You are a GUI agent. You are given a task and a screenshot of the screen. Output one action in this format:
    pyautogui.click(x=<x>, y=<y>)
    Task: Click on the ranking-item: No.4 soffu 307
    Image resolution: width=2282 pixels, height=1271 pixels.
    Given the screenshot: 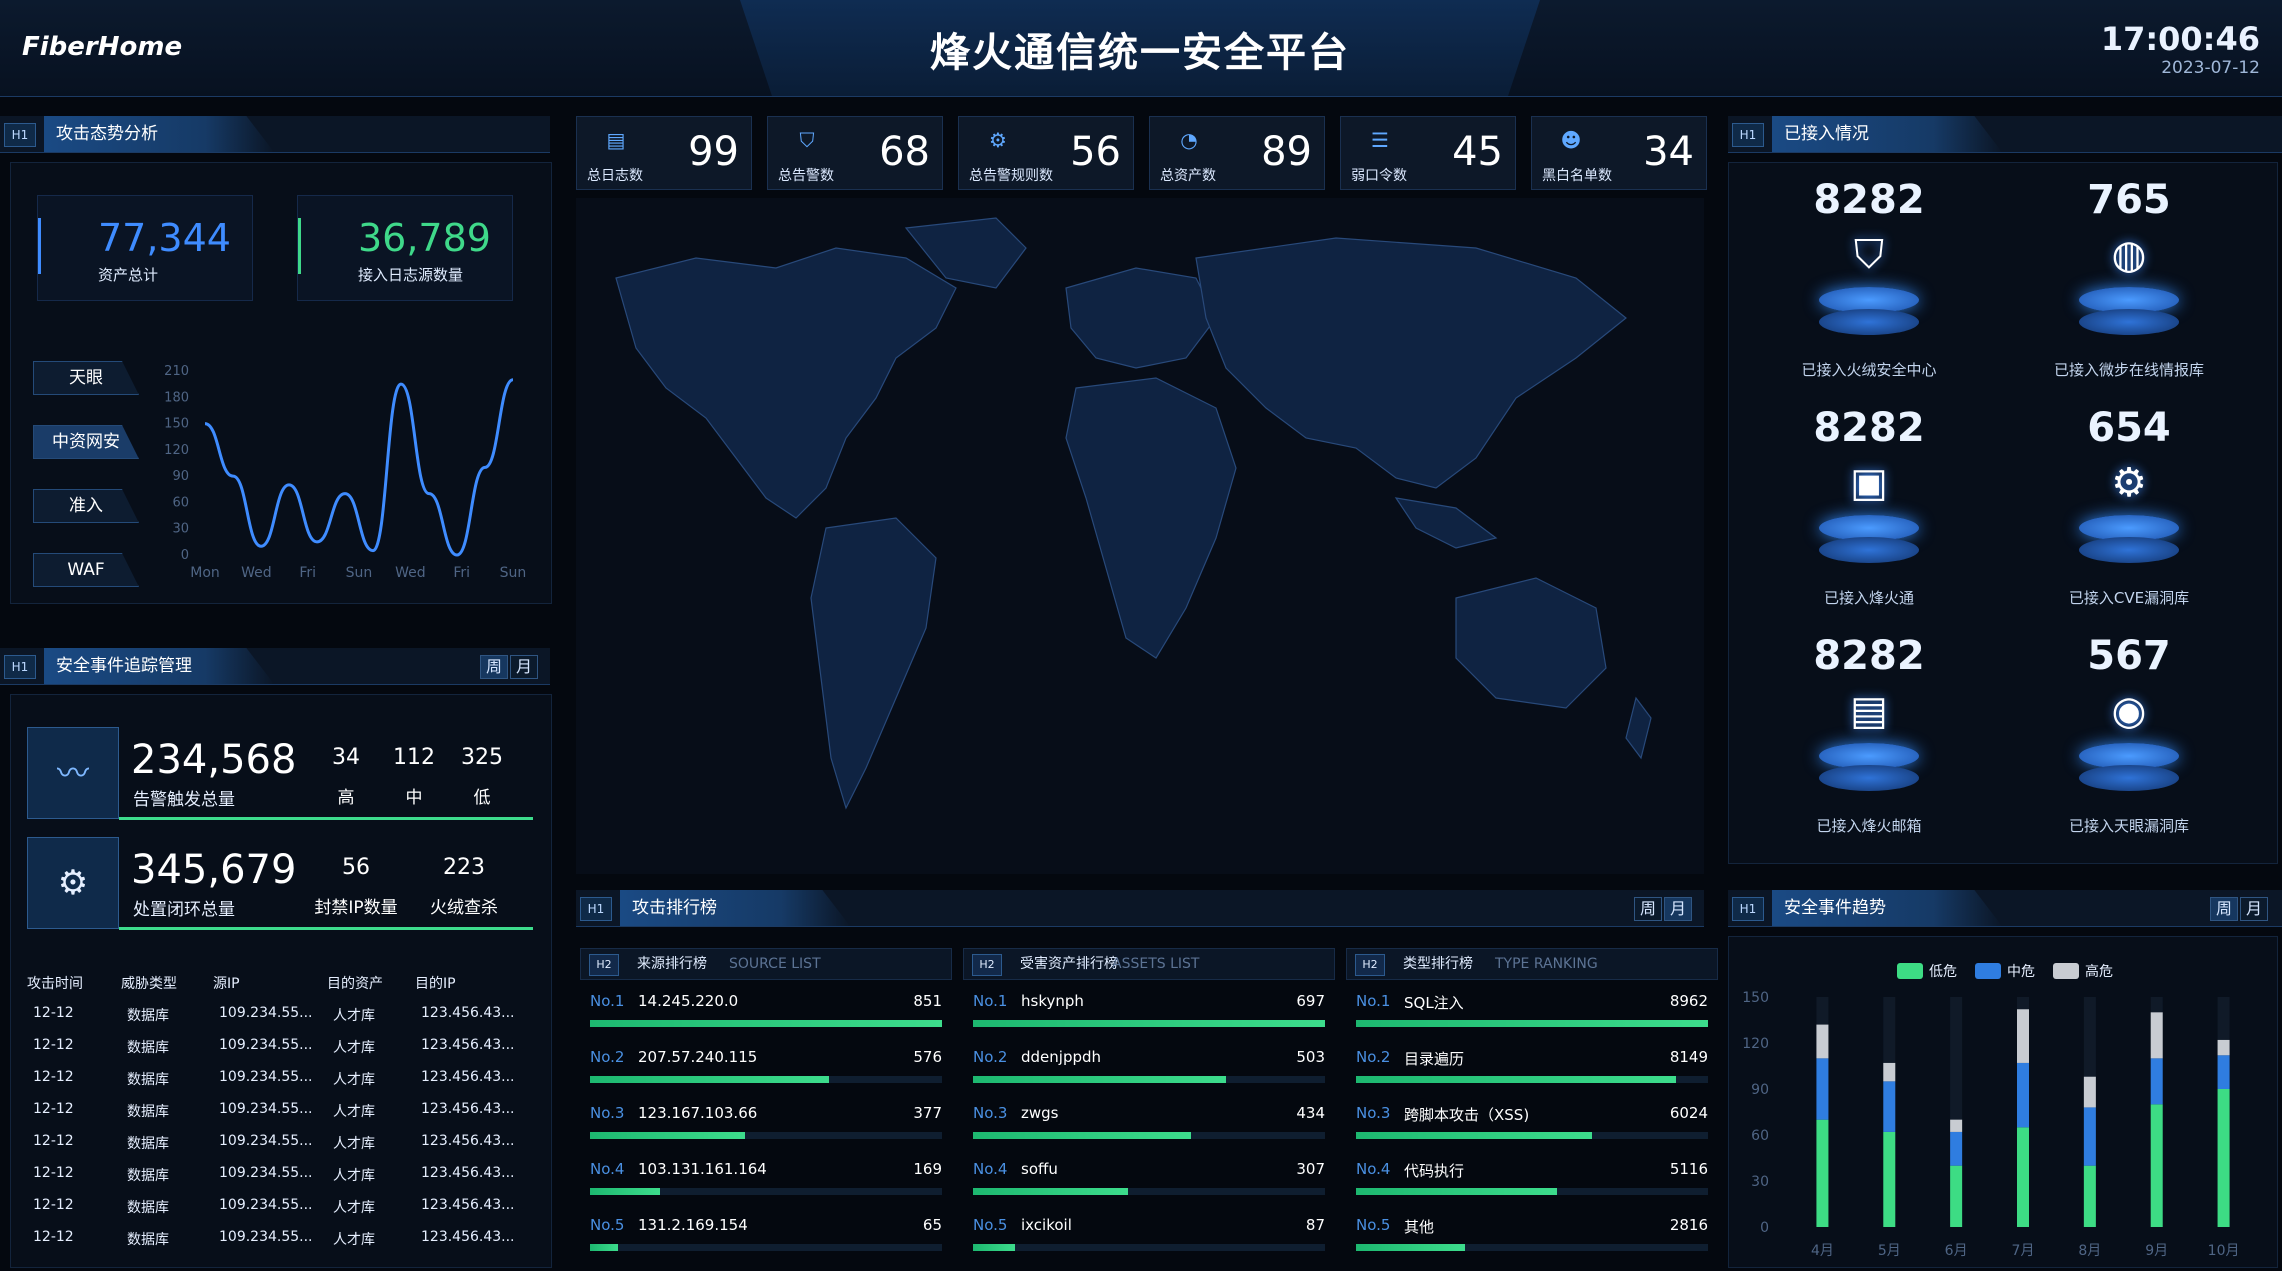 What is the action you would take?
    pyautogui.click(x=1149, y=1176)
    